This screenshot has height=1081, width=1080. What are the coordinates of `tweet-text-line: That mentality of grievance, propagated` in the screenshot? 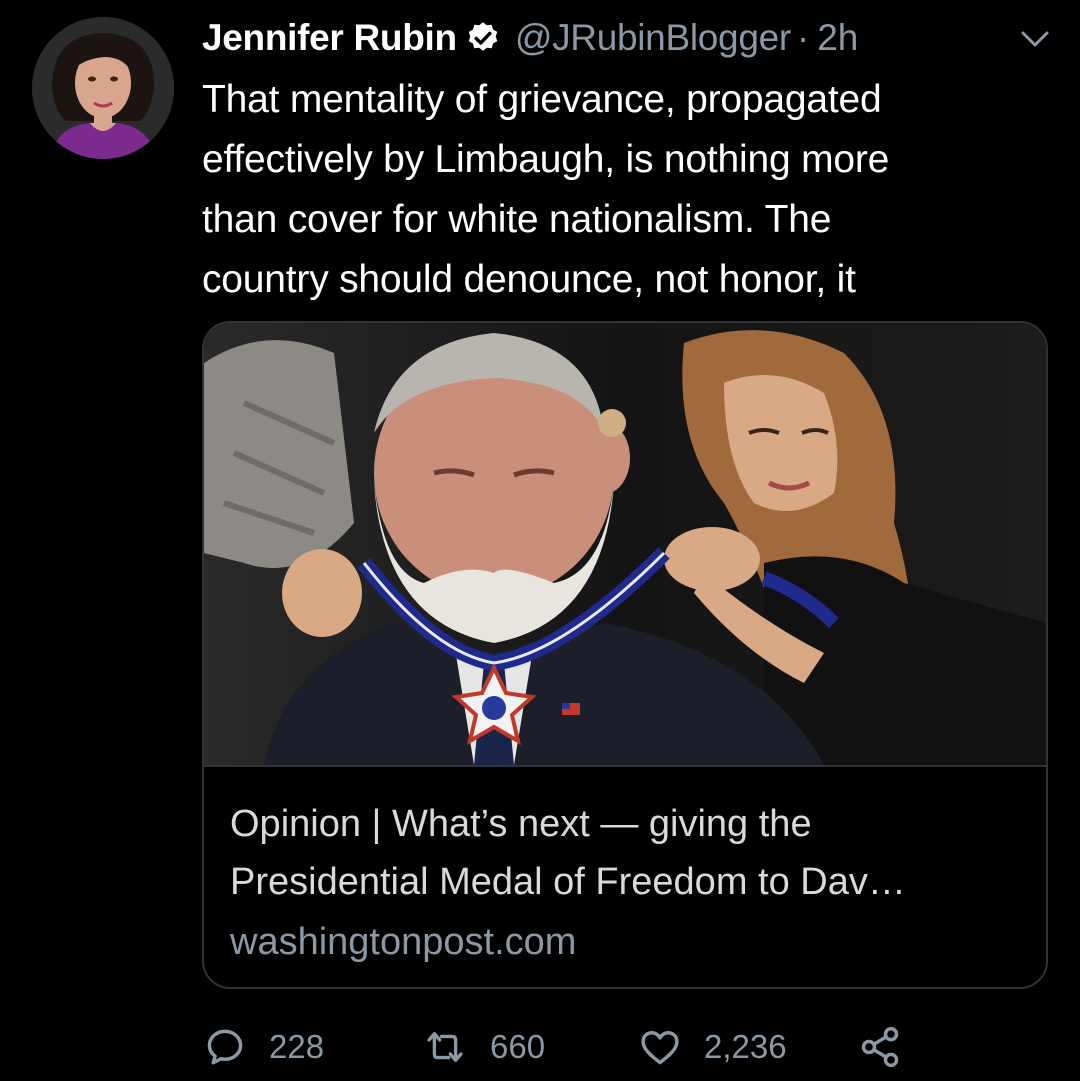 It's located at (542, 99).